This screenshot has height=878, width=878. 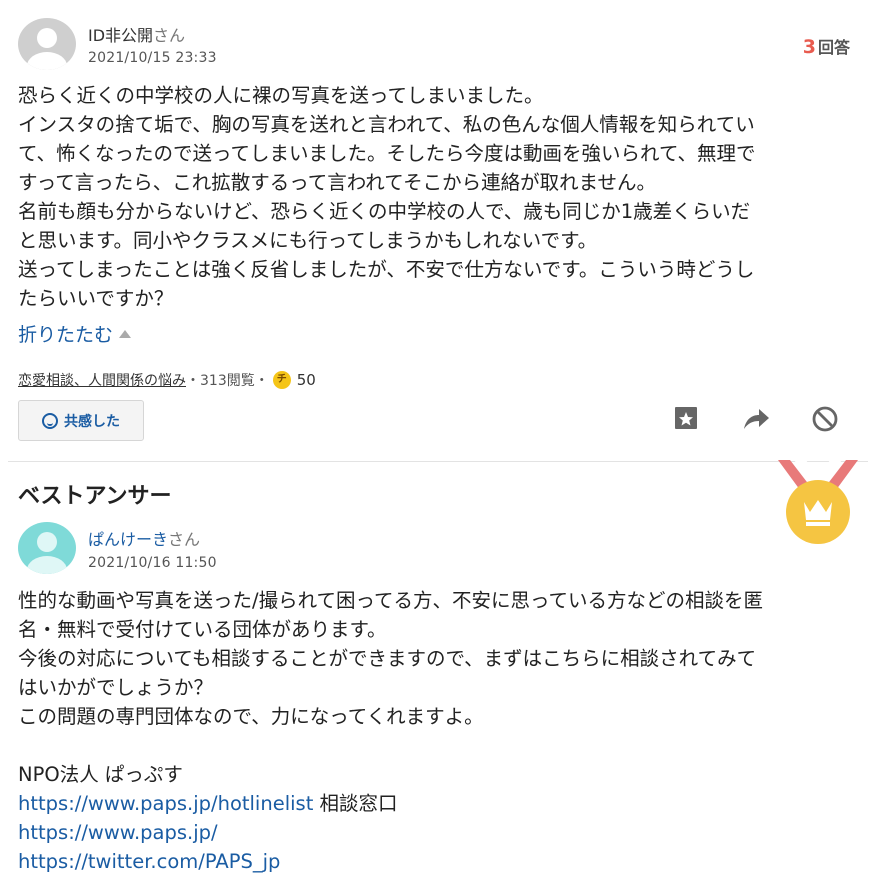 What do you see at coordinates (152, 58) in the screenshot?
I see `question-date: 2021/10/15 23:33` at bounding box center [152, 58].